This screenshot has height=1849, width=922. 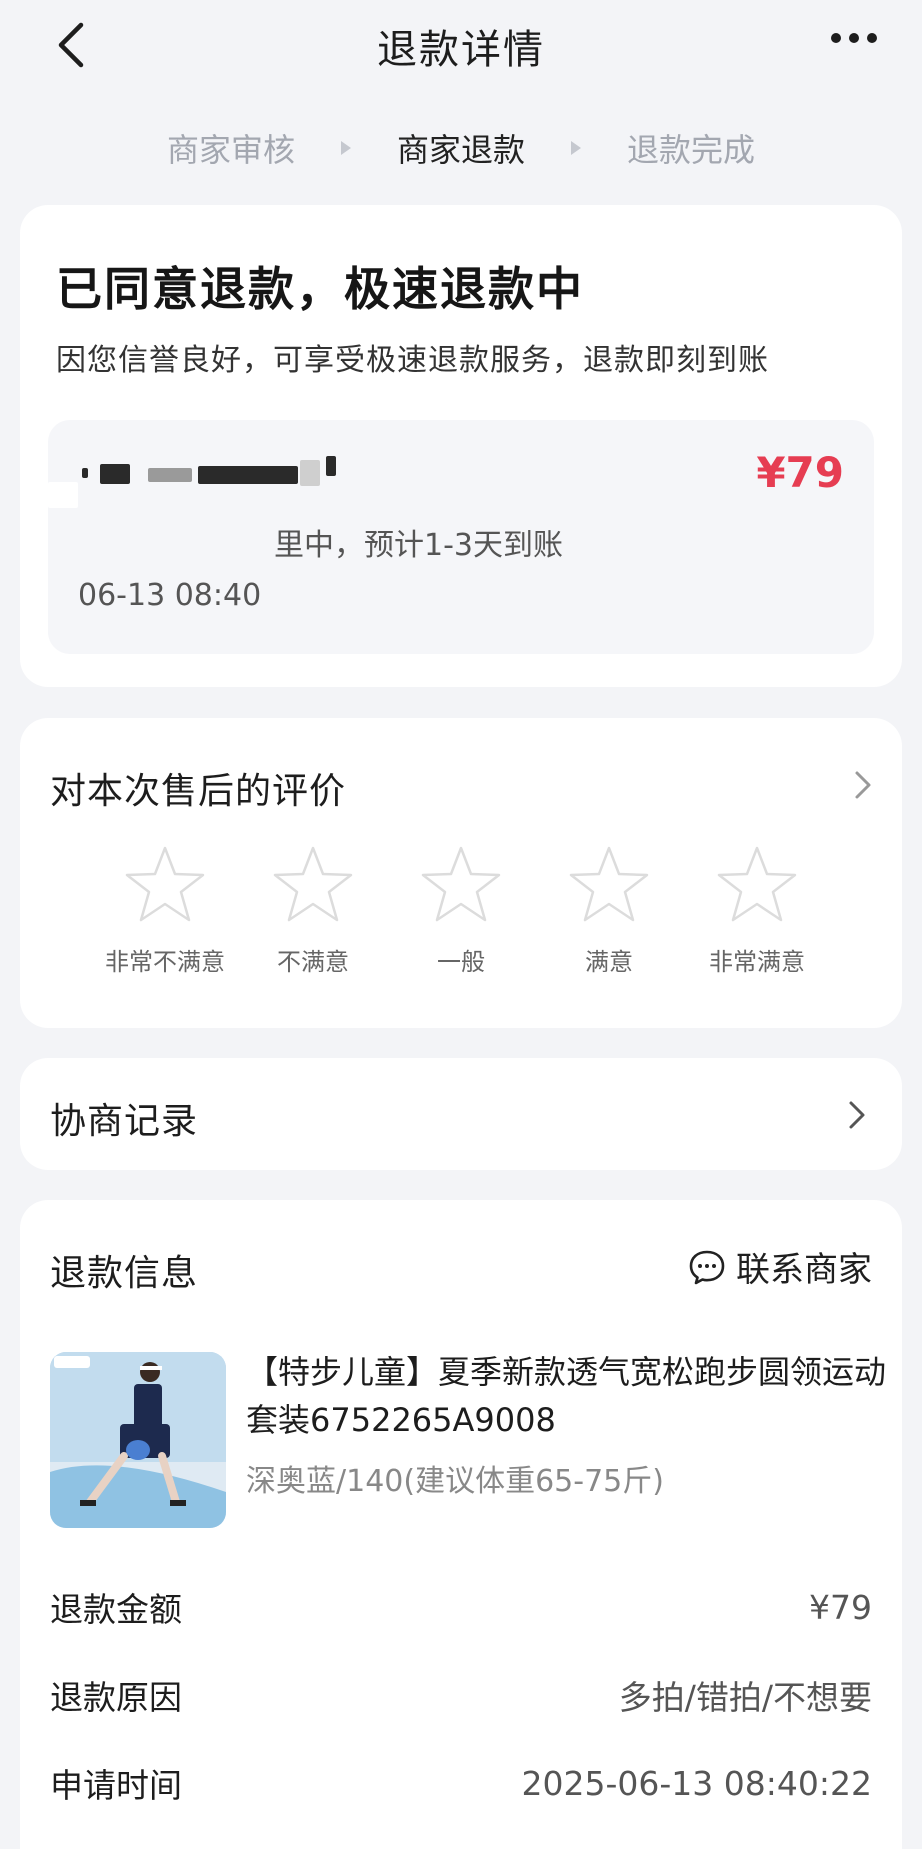 I want to click on row-label: 申请时间, so click(x=116, y=1785).